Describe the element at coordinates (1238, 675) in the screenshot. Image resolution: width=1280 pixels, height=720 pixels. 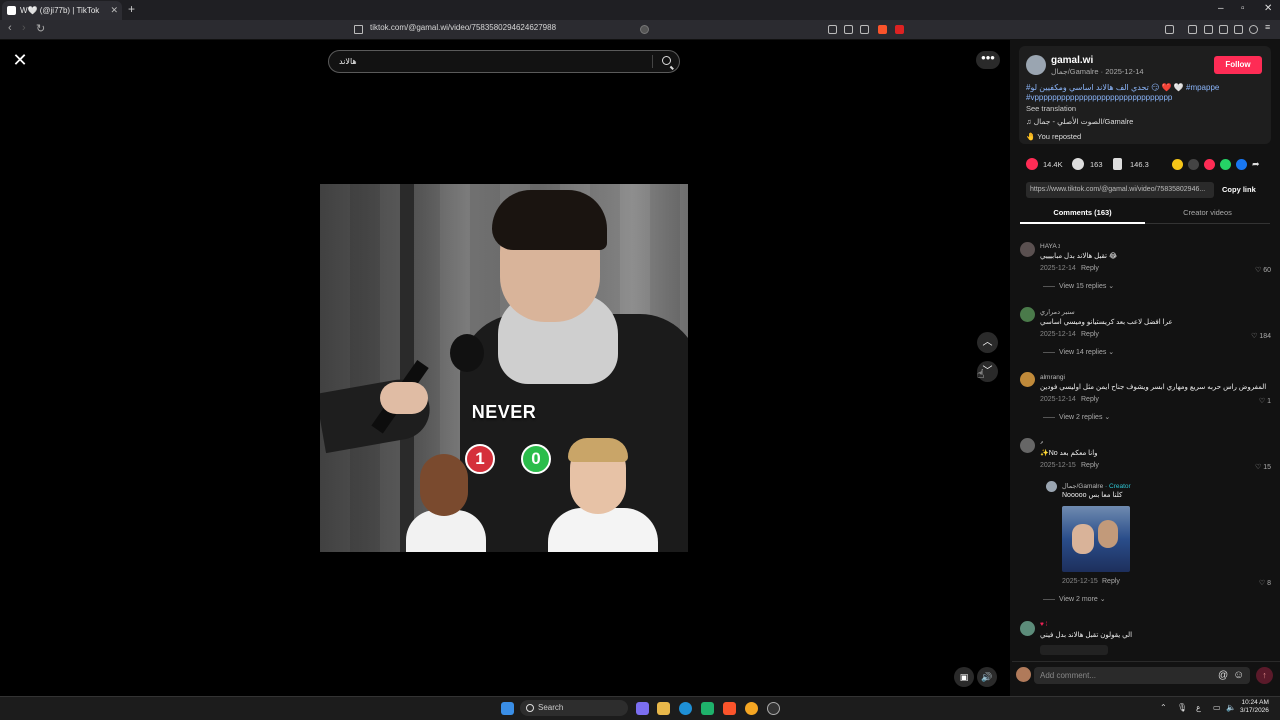
I see `emoji-icon: ☺` at that location.